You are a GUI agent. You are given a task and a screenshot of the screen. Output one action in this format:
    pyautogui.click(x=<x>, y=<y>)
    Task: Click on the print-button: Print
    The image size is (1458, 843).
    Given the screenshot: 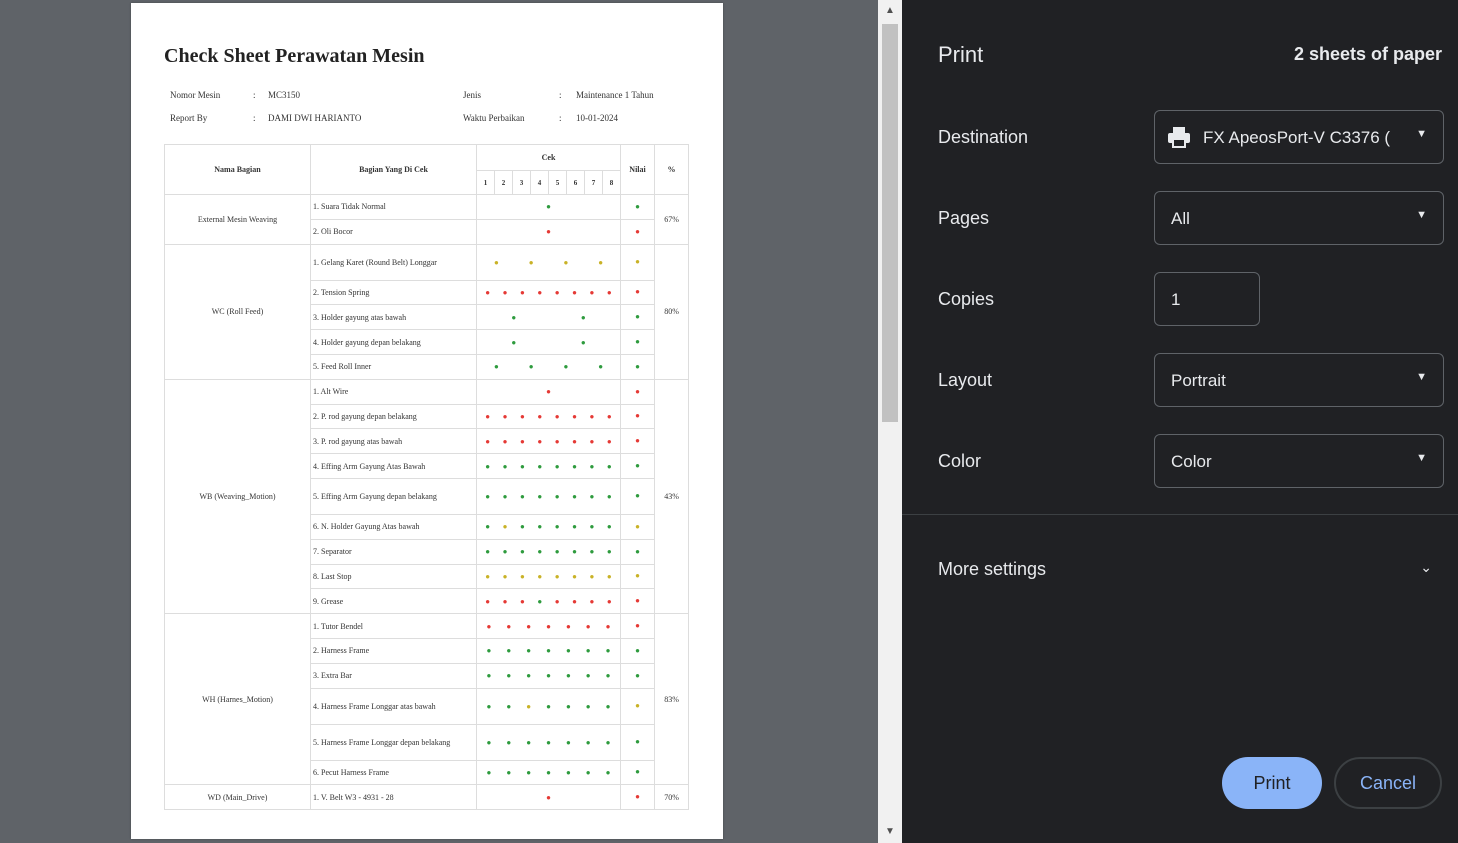 What is the action you would take?
    pyautogui.click(x=1272, y=783)
    